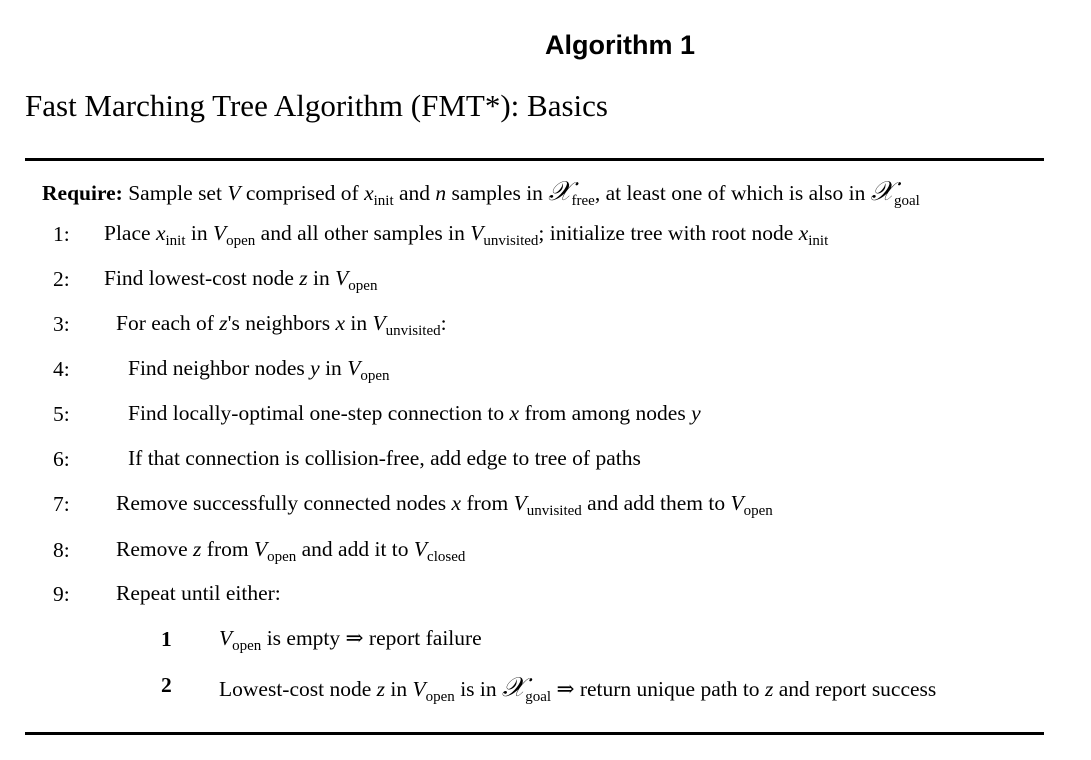 The image size is (1091, 760). What do you see at coordinates (730, 193) in the screenshot?
I see `require-text: , at least one of which is also in` at bounding box center [730, 193].